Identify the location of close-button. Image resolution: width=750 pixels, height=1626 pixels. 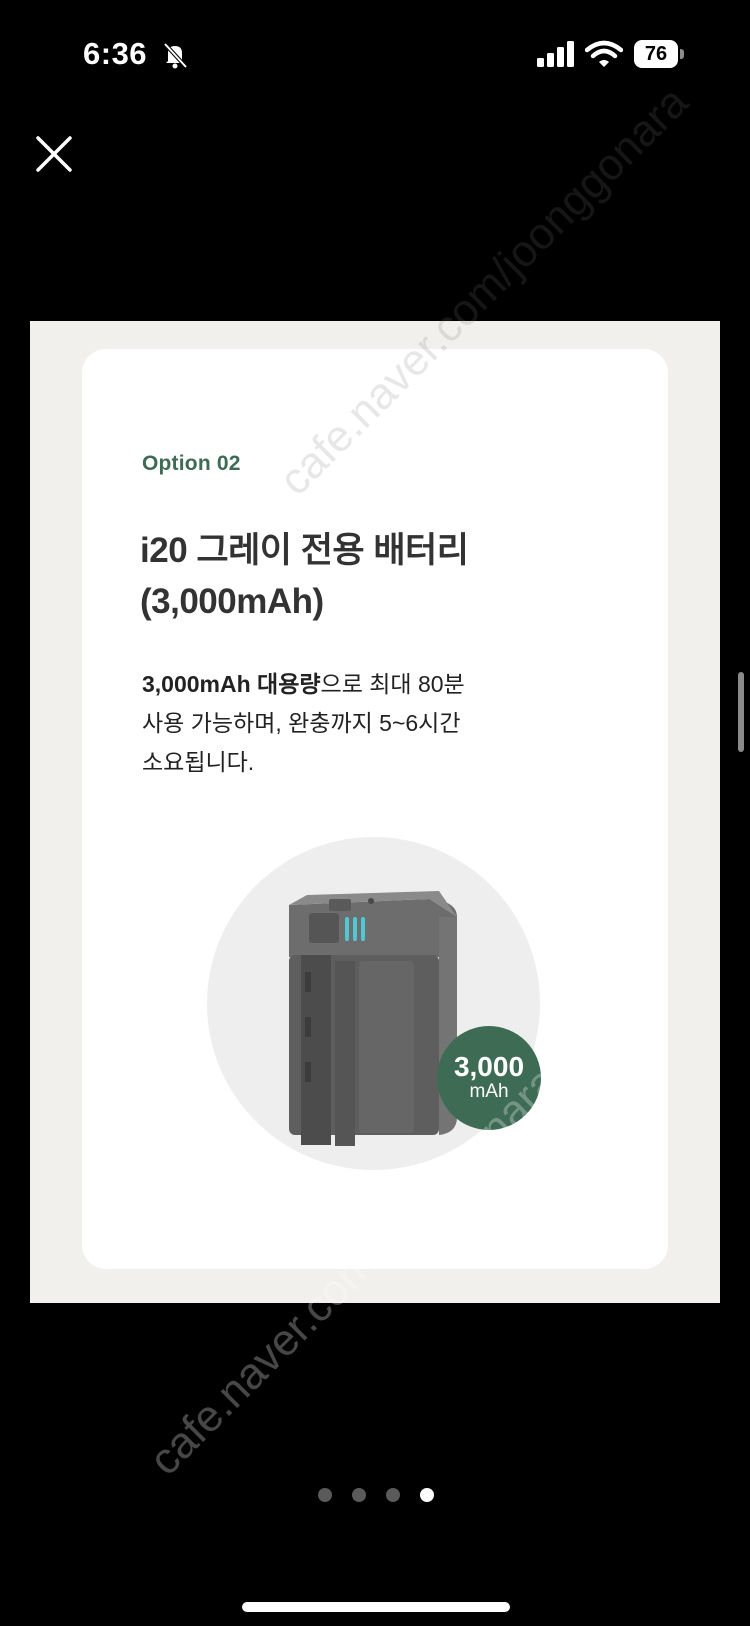
(54, 154).